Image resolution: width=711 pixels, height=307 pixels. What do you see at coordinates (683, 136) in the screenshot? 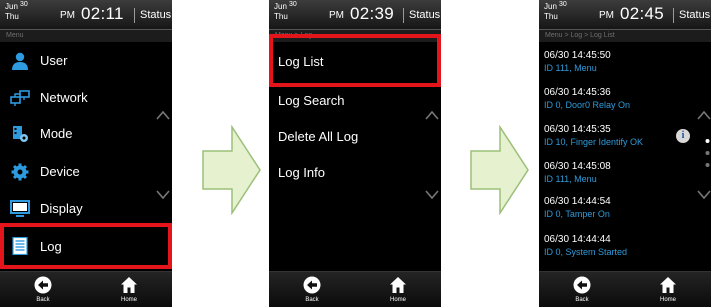
I see `info-icon: i` at bounding box center [683, 136].